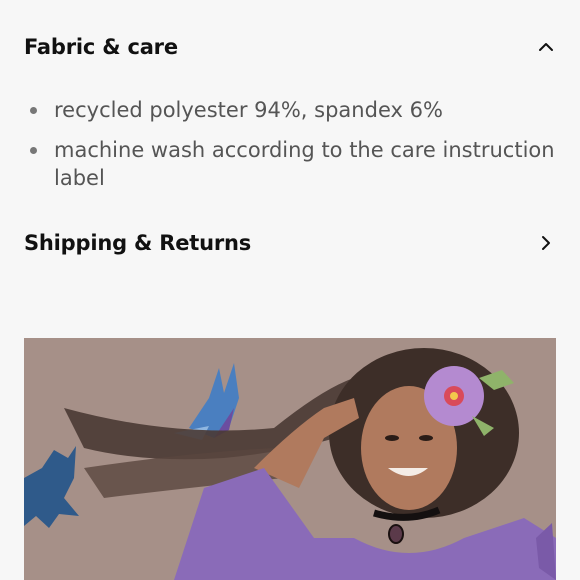 This screenshot has height=580, width=580. Describe the element at coordinates (248, 110) in the screenshot. I see `care-item-text: recycled polyester 94%, spandex 6%` at that location.